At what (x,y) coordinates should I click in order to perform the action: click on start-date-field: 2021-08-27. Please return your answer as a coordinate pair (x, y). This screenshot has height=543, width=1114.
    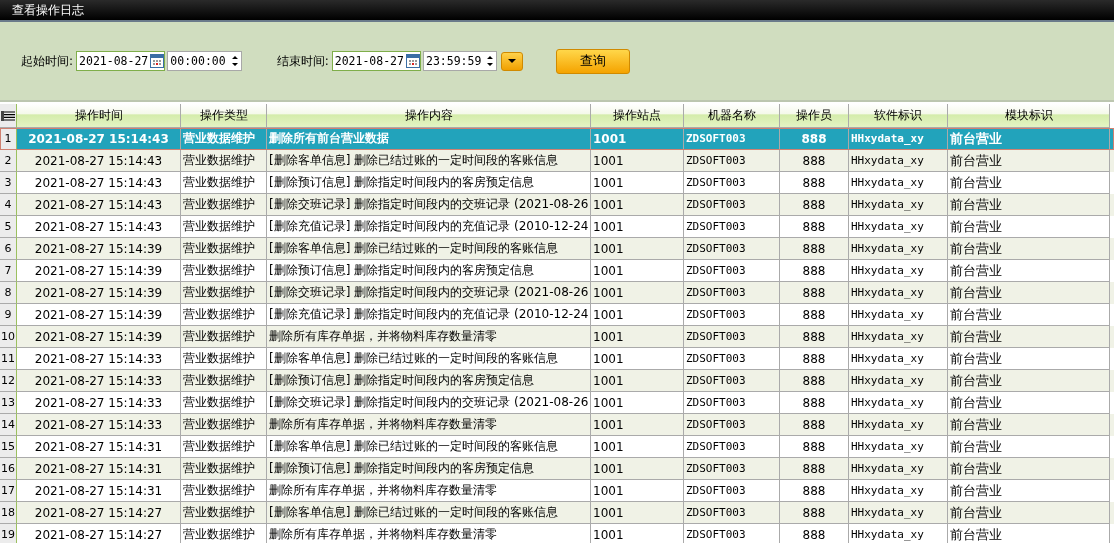
    Looking at the image, I should click on (121, 61).